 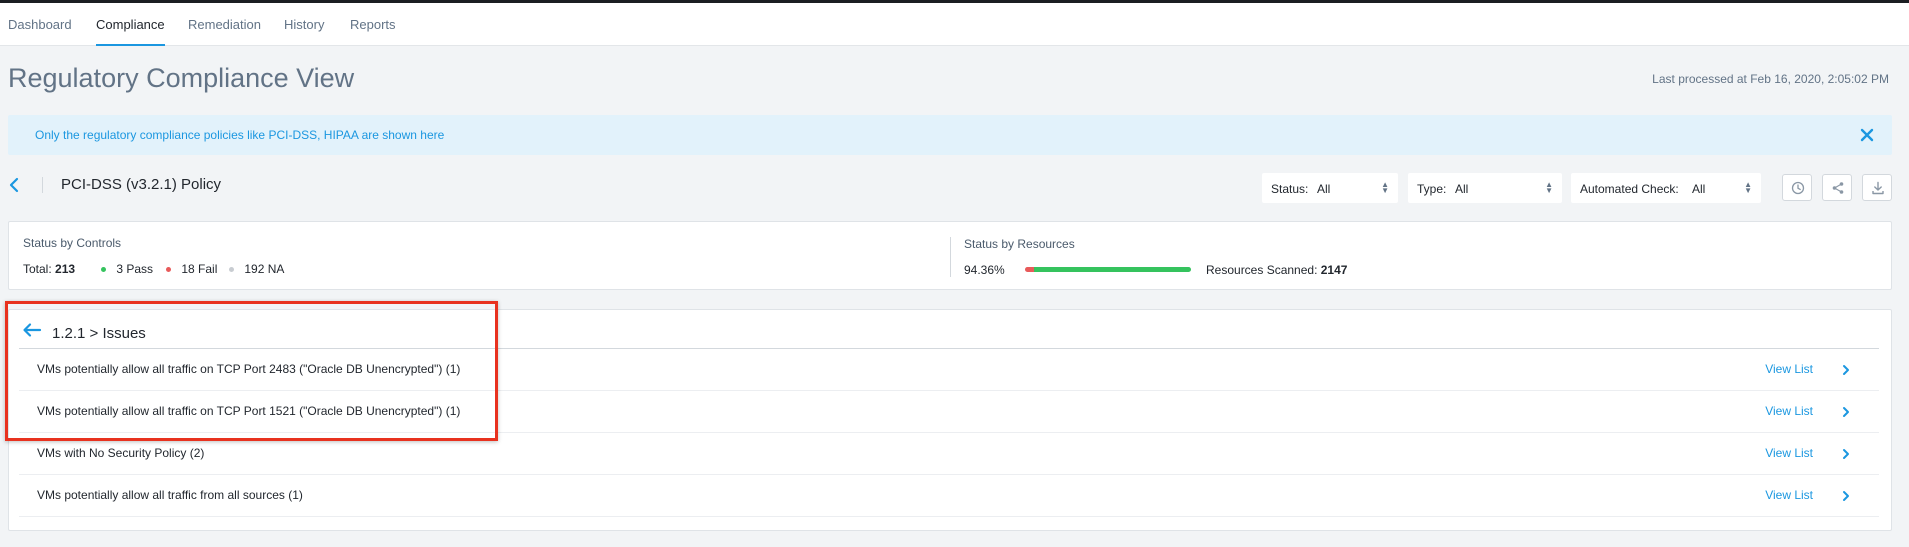 I want to click on resources-scanned-label: Resources Scanned:, so click(x=1262, y=270).